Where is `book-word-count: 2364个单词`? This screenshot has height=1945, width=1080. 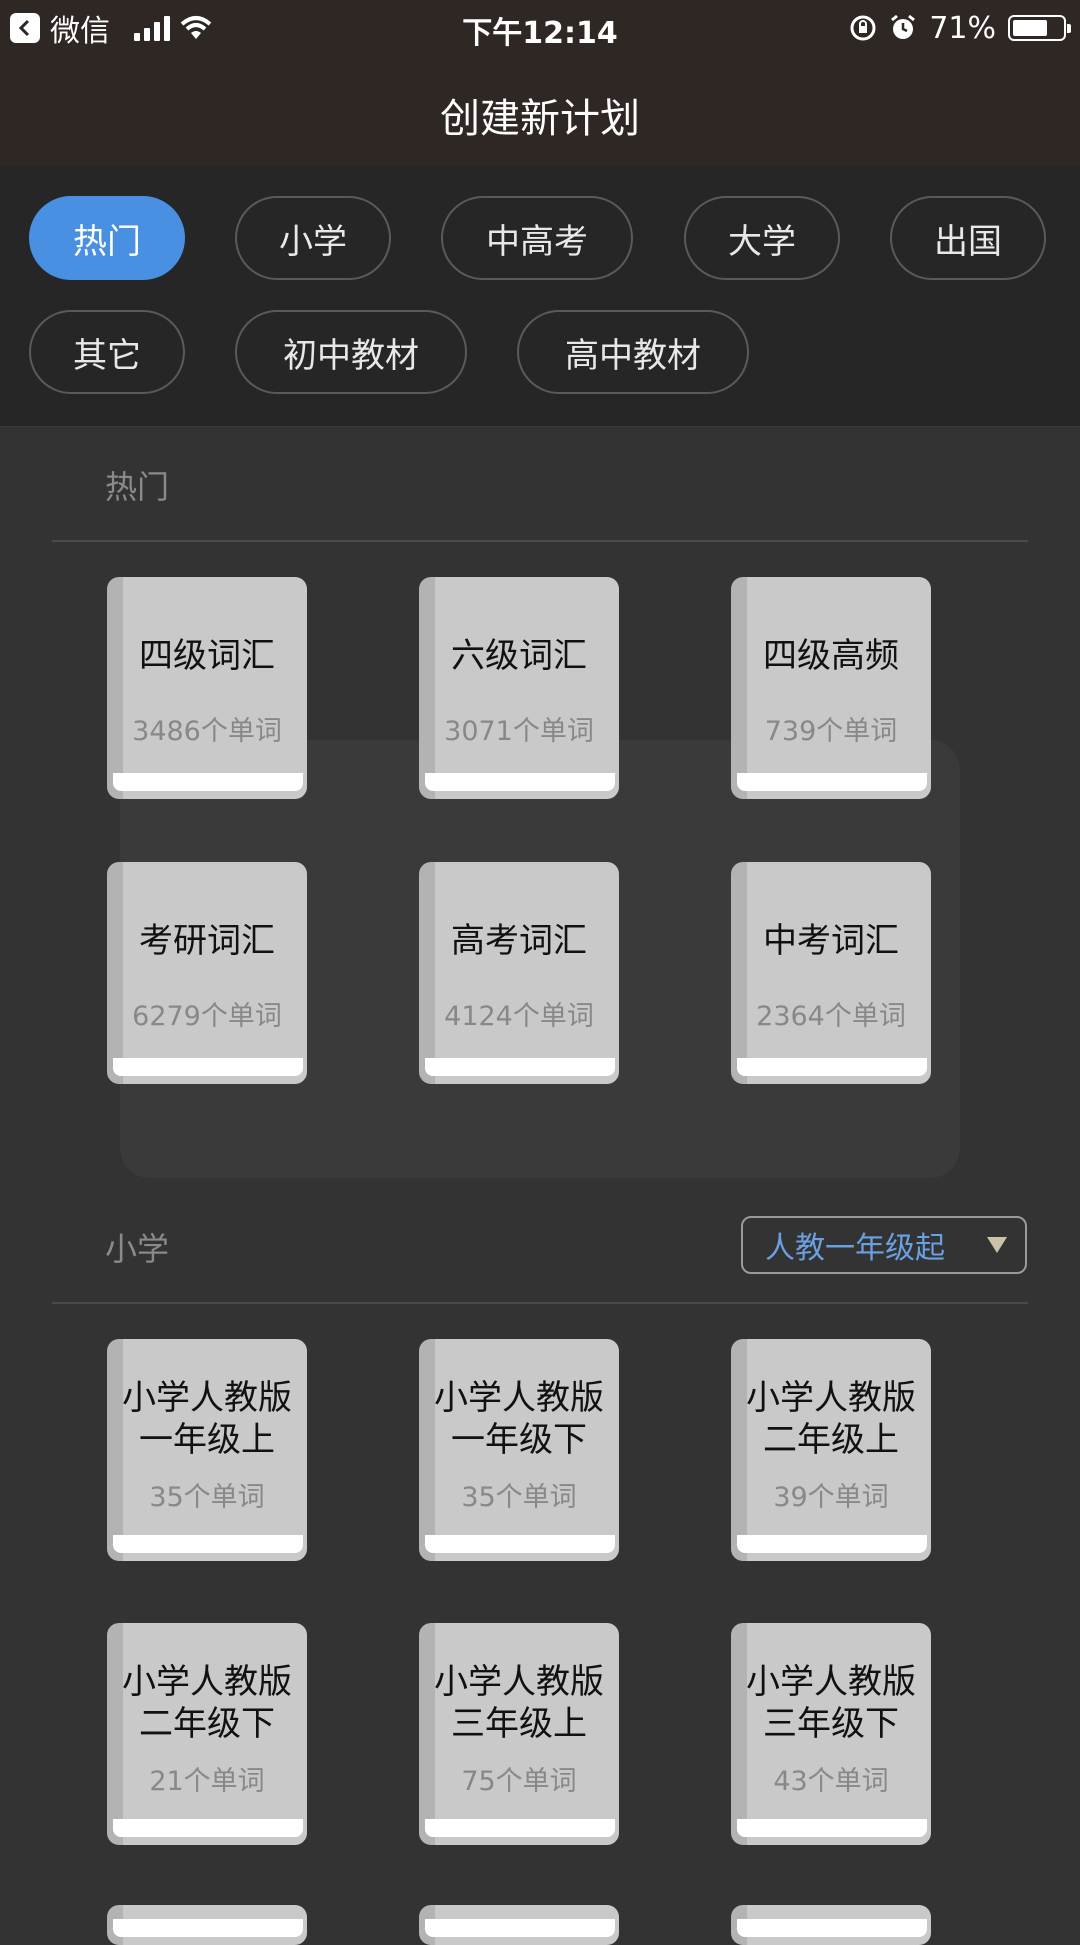 book-word-count: 2364个单词 is located at coordinates (831, 1016).